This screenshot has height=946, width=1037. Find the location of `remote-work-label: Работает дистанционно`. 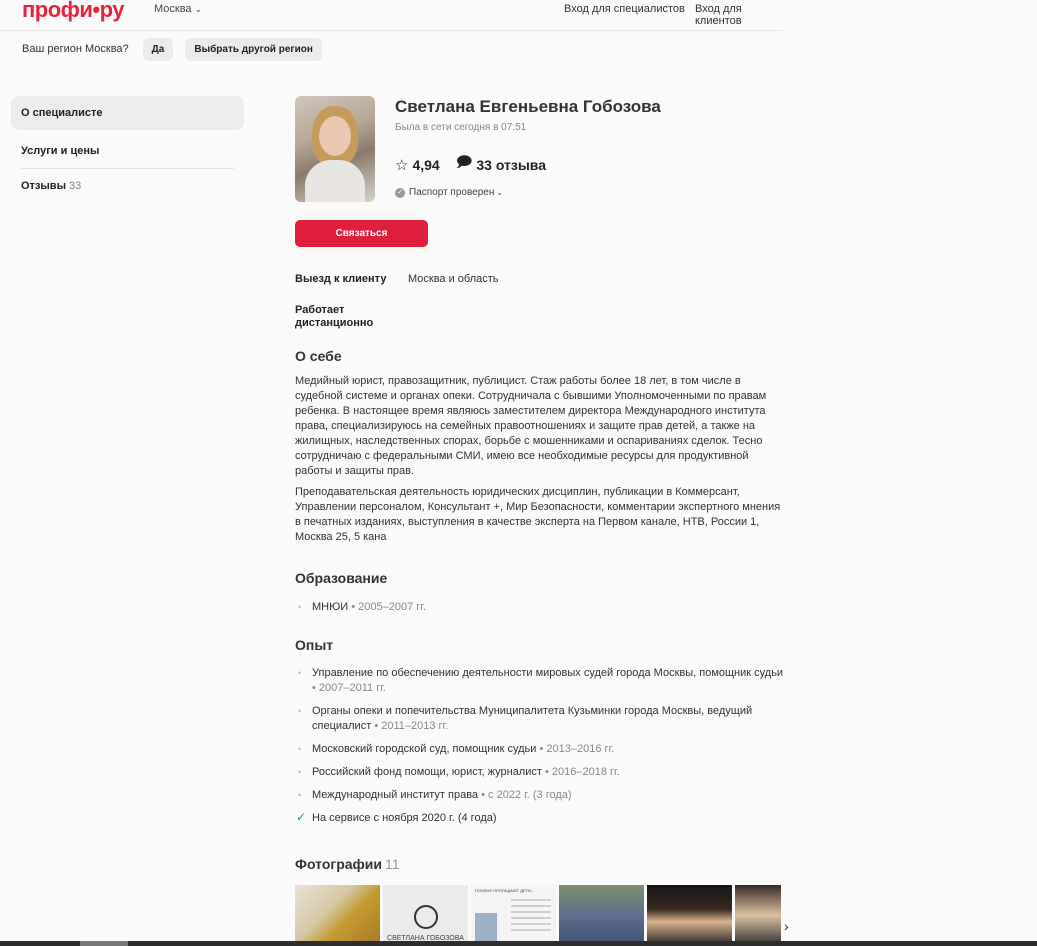

remote-work-label: Работает дистанционно is located at coordinates (334, 316).